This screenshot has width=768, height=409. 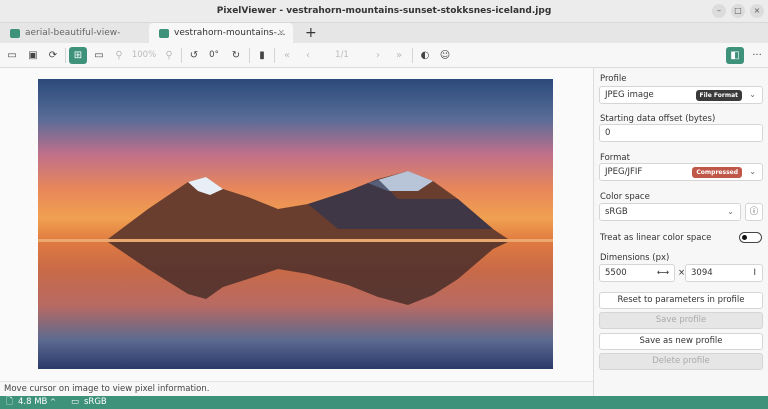 What do you see at coordinates (662, 273) in the screenshot?
I see `width-icon: ⟷` at bounding box center [662, 273].